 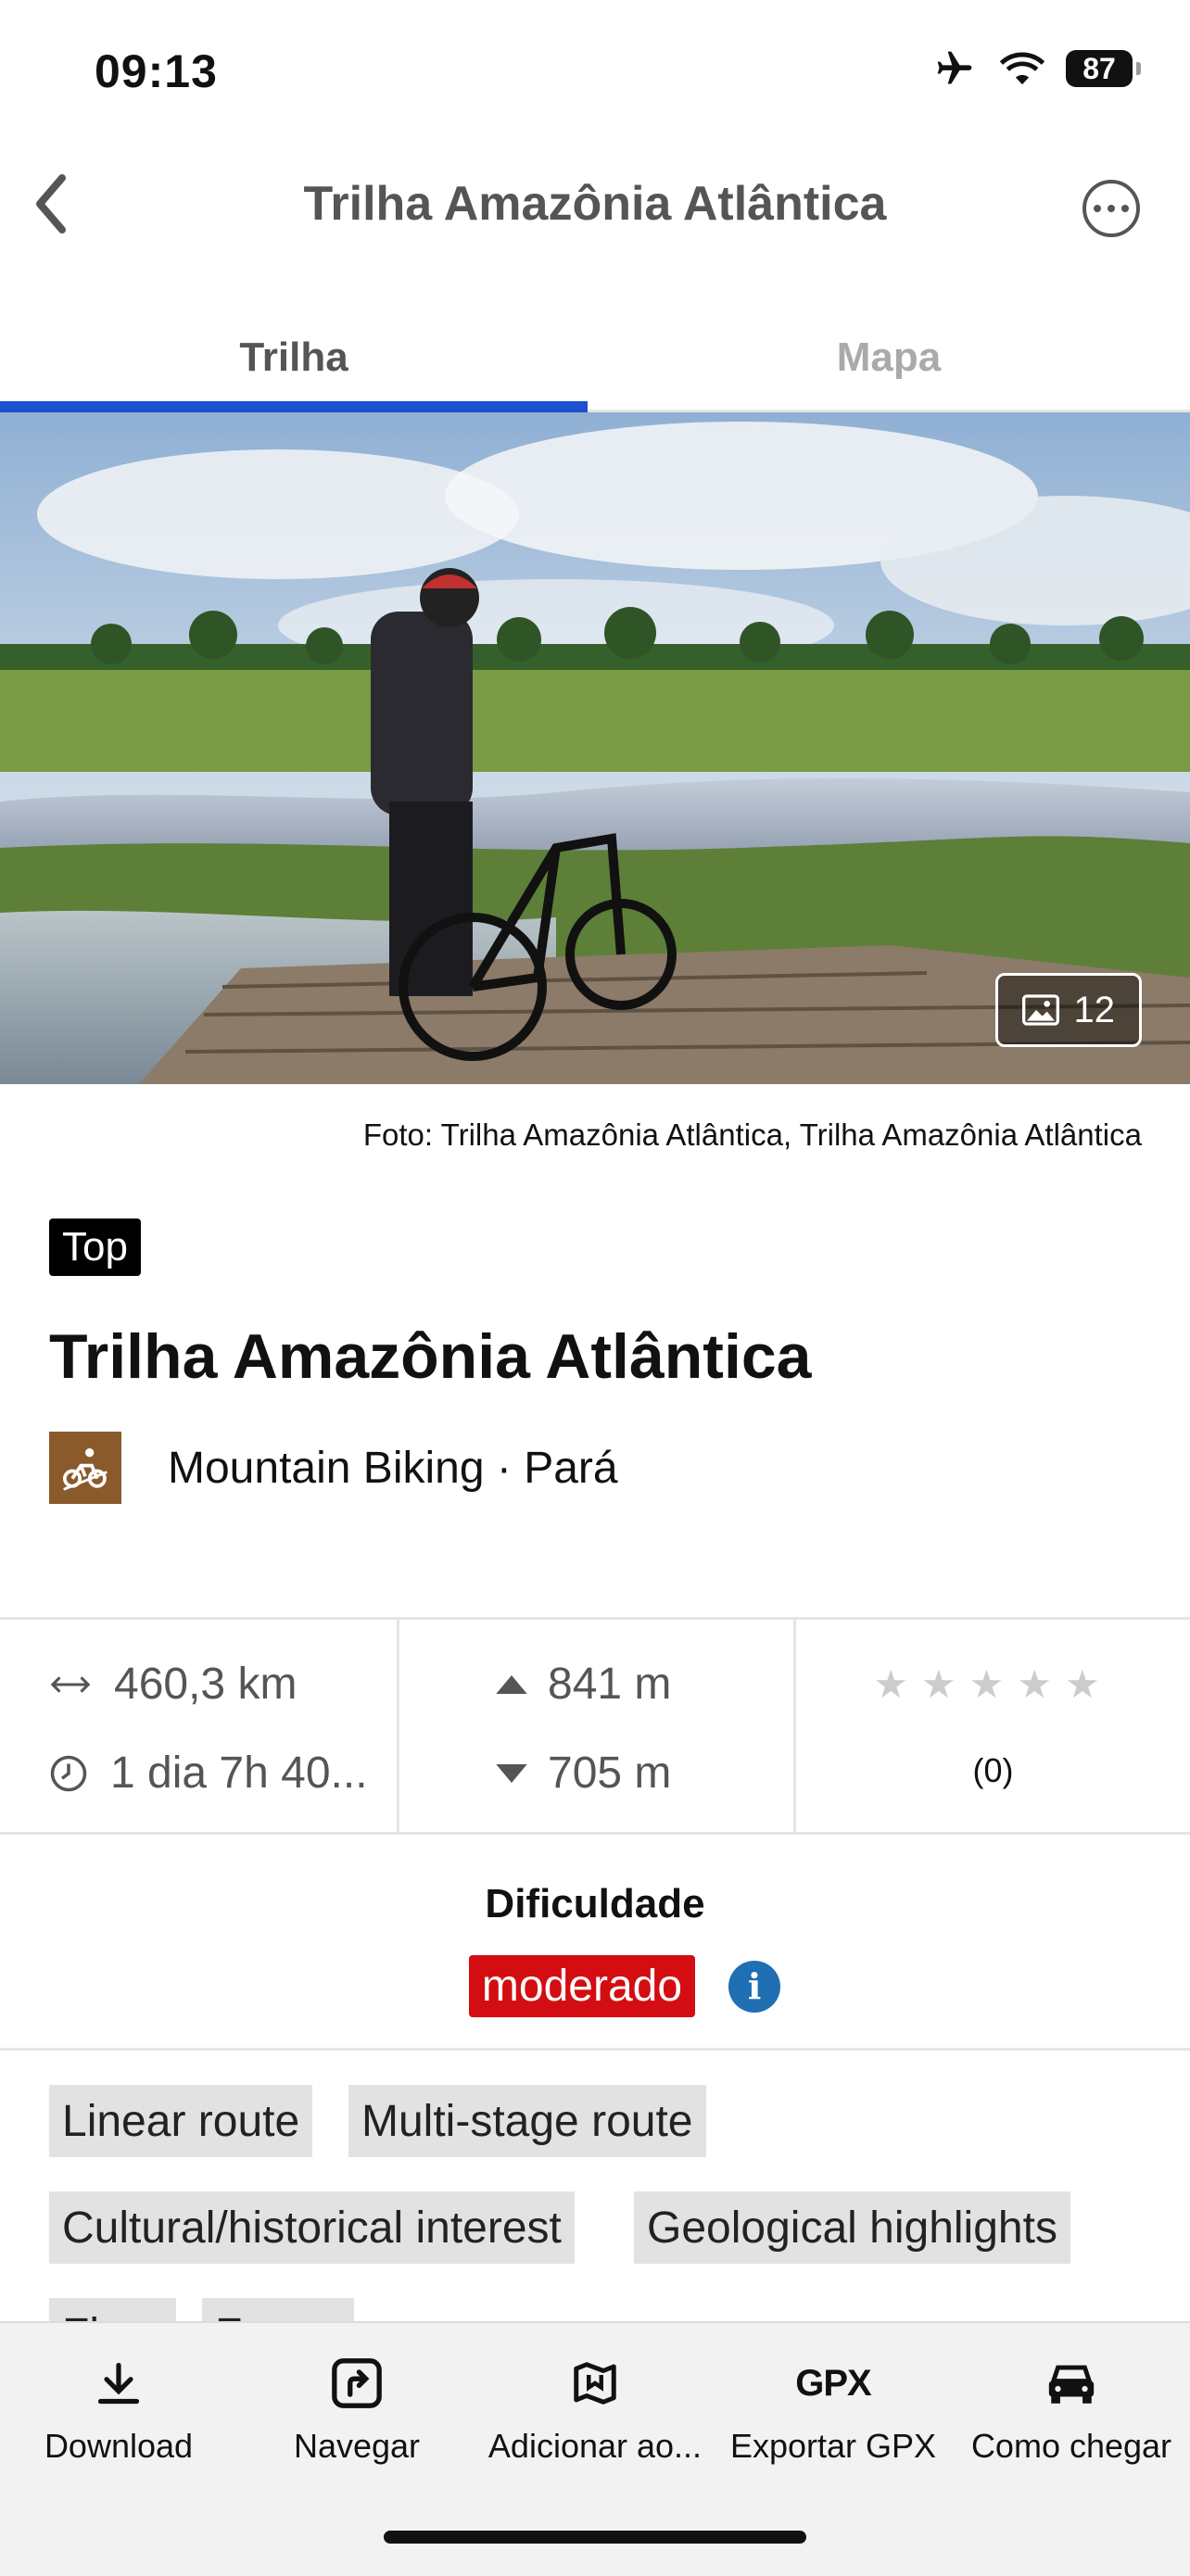 I want to click on mountain-bike-icon, so click(x=85, y=1468).